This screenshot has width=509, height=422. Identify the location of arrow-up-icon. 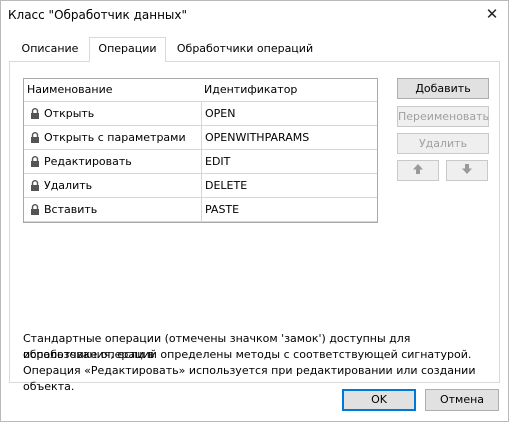
(418, 170).